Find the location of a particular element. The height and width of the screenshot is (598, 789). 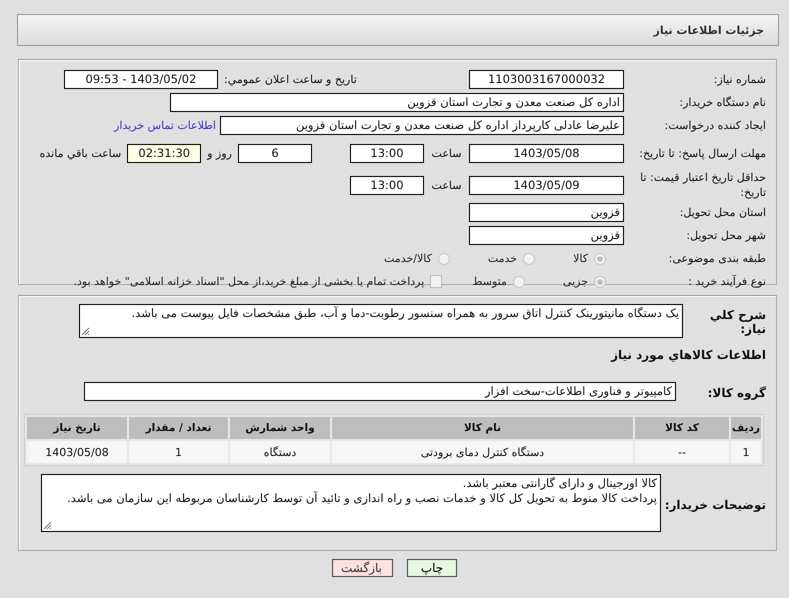

field-label: مهلت ارسال پاسخ: تا تاریخ: is located at coordinates (702, 153).